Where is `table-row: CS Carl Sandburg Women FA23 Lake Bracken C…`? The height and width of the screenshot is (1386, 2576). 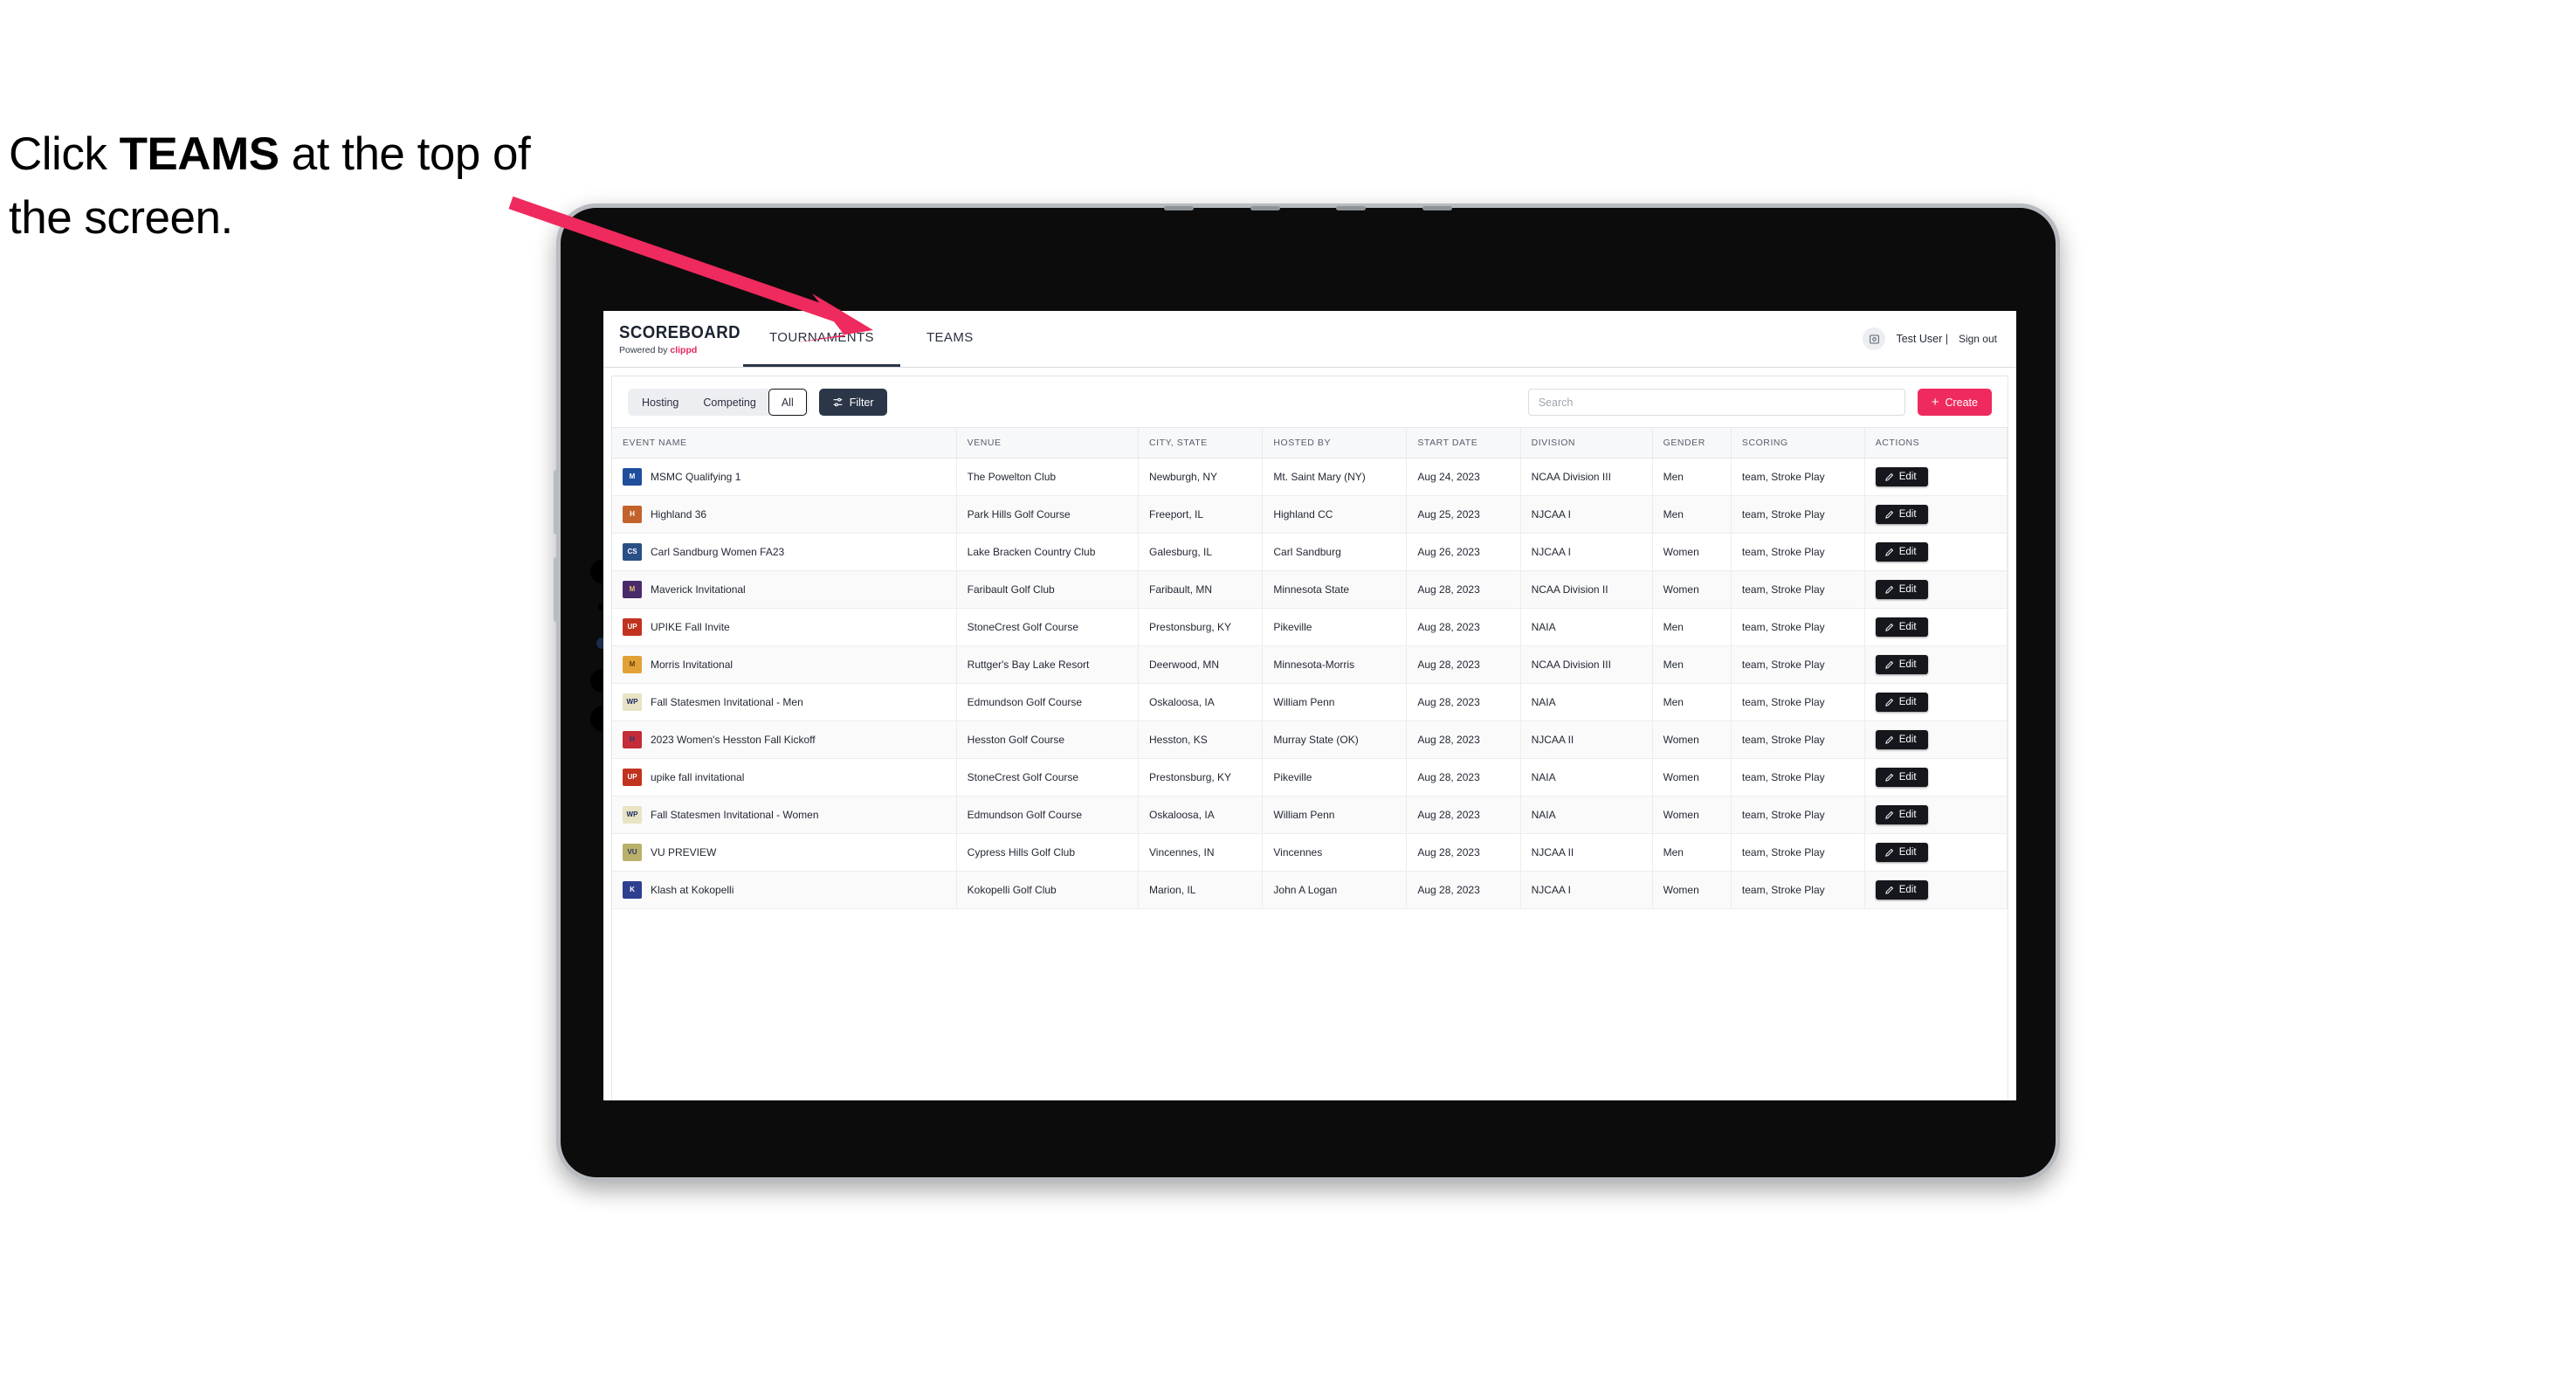
table-row: CS Carl Sandburg Women FA23 Lake Bracken C… is located at coordinates (1310, 552).